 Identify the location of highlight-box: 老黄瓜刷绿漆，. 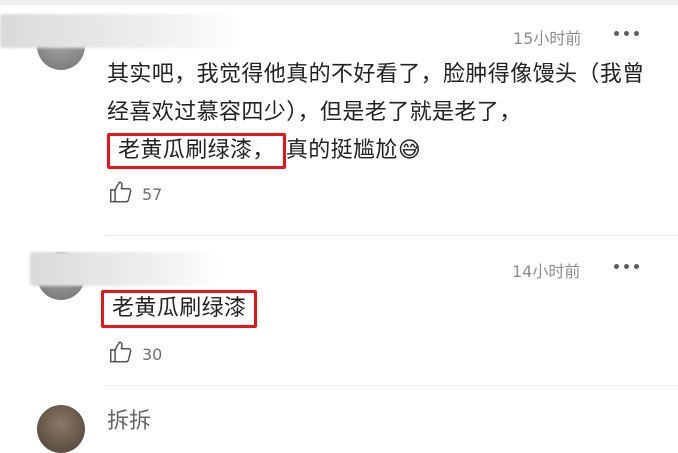
(196, 151).